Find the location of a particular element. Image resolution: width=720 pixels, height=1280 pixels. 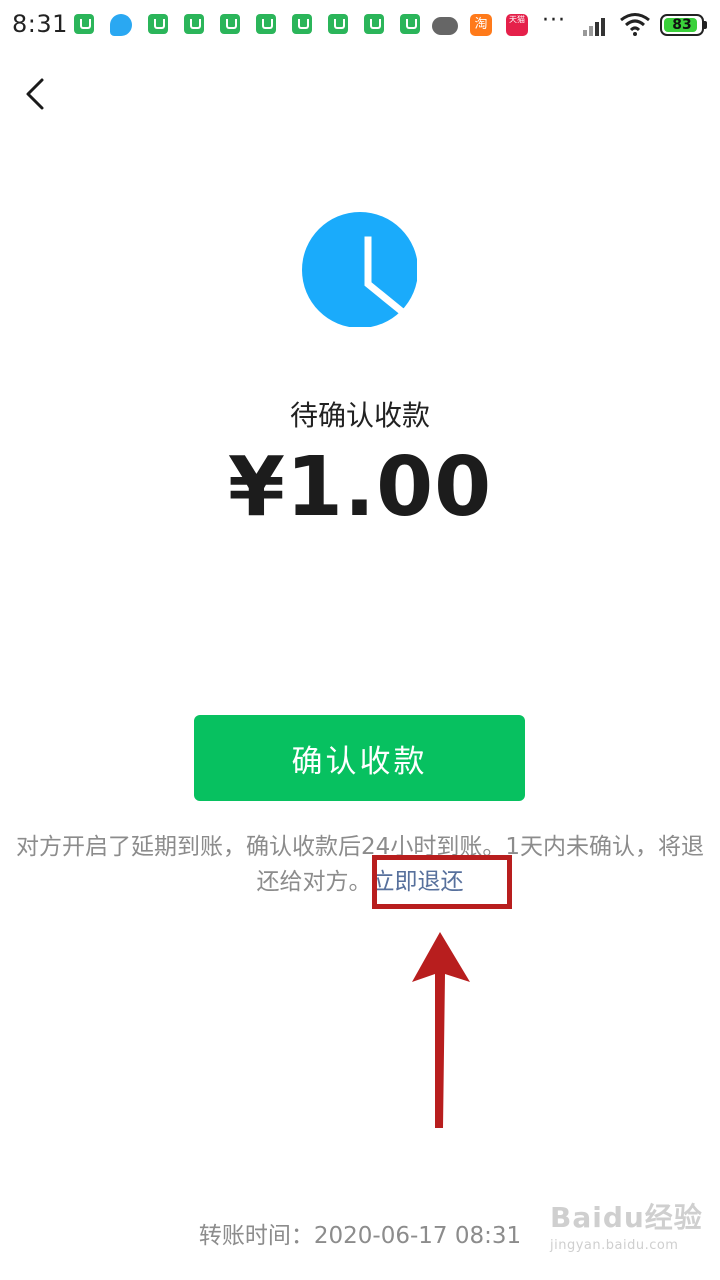

watermark-sub: jingyan.baidu.com is located at coordinates (614, 1245).